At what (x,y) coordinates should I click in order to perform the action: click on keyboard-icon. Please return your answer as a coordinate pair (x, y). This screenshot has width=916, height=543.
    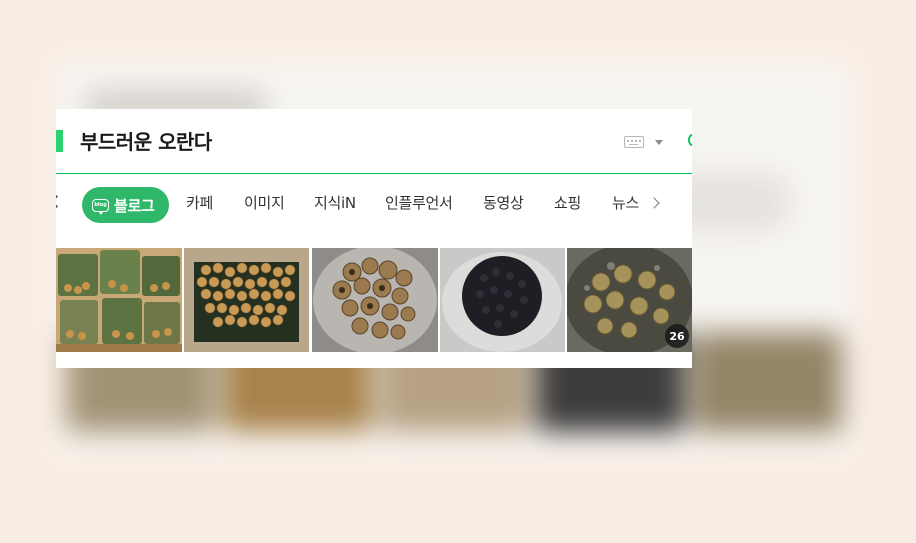
    Looking at the image, I should click on (634, 142).